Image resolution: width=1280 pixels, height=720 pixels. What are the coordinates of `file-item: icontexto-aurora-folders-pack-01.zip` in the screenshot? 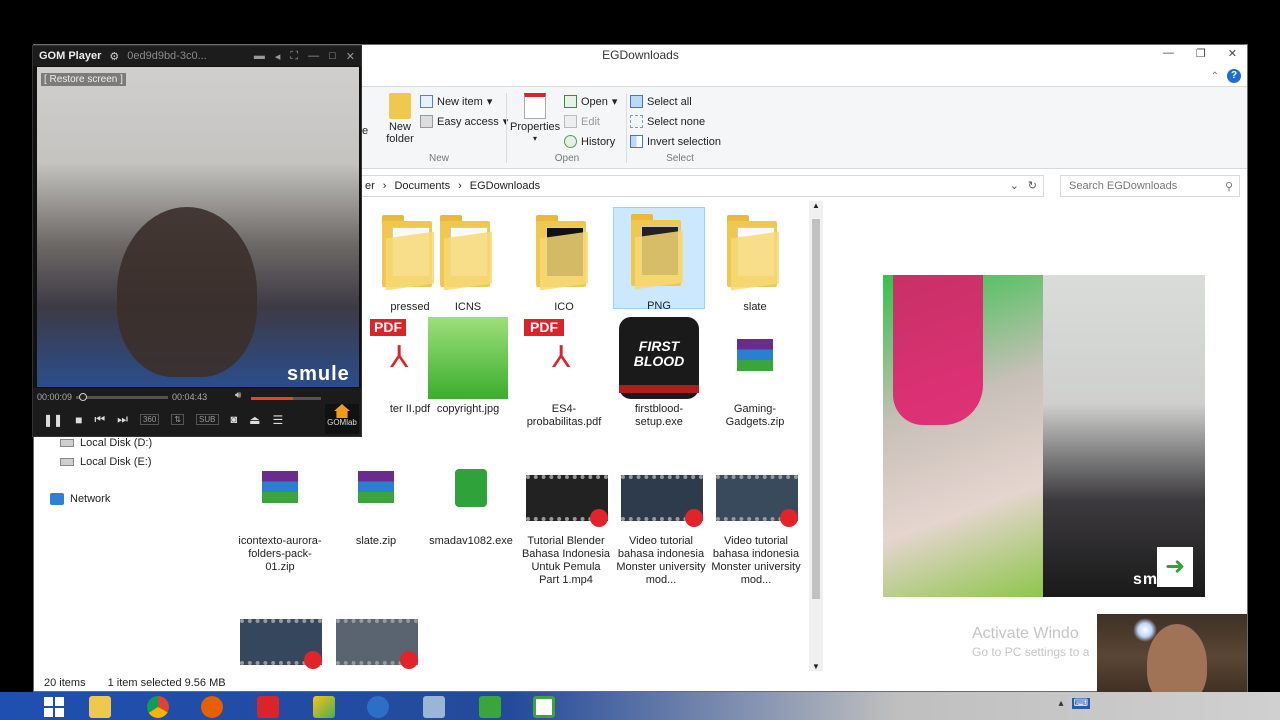 It's located at (280, 511).